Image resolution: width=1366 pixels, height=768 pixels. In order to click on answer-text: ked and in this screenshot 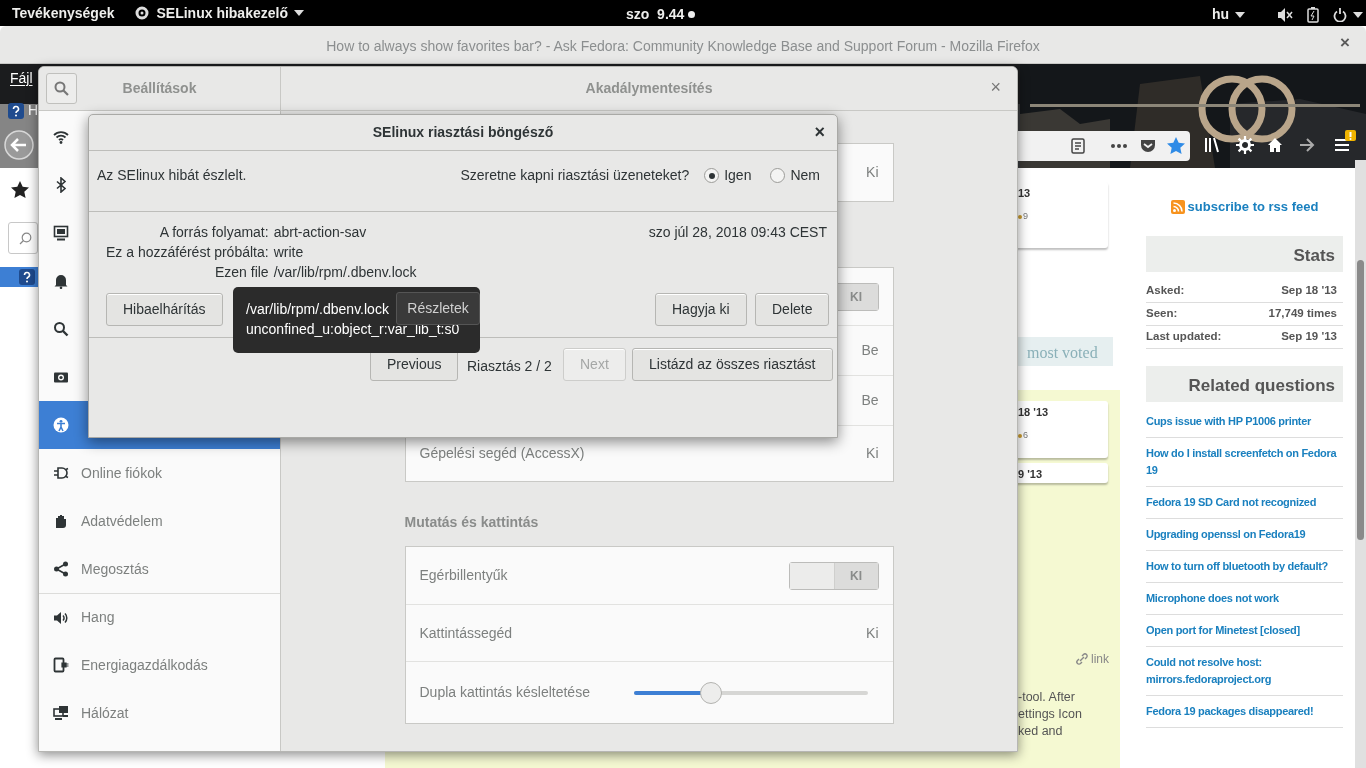, I will do `click(1040, 731)`.